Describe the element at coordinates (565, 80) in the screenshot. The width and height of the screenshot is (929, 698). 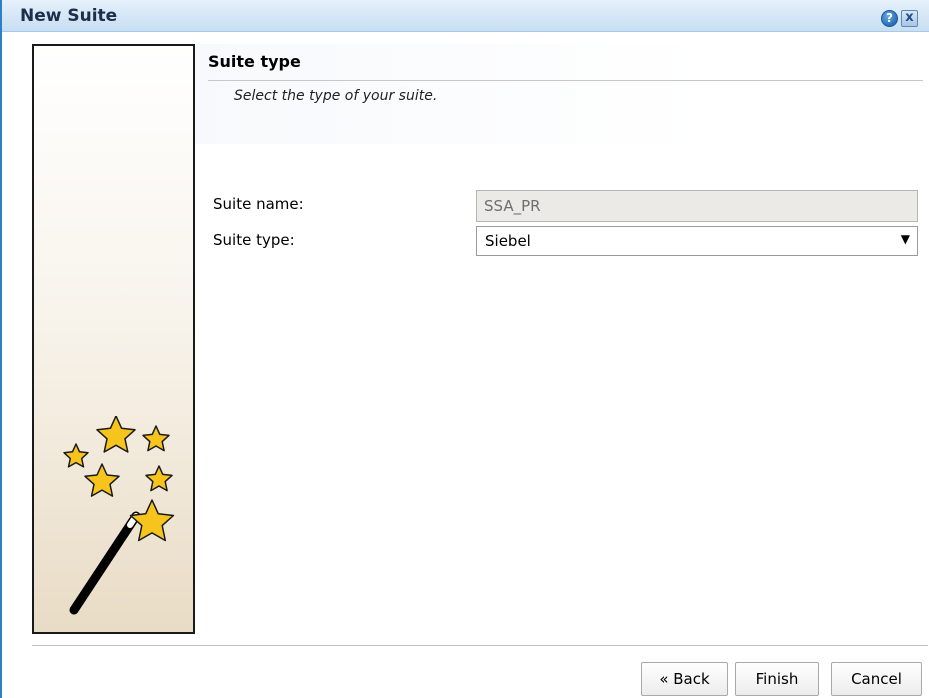
I see `header-divider` at that location.